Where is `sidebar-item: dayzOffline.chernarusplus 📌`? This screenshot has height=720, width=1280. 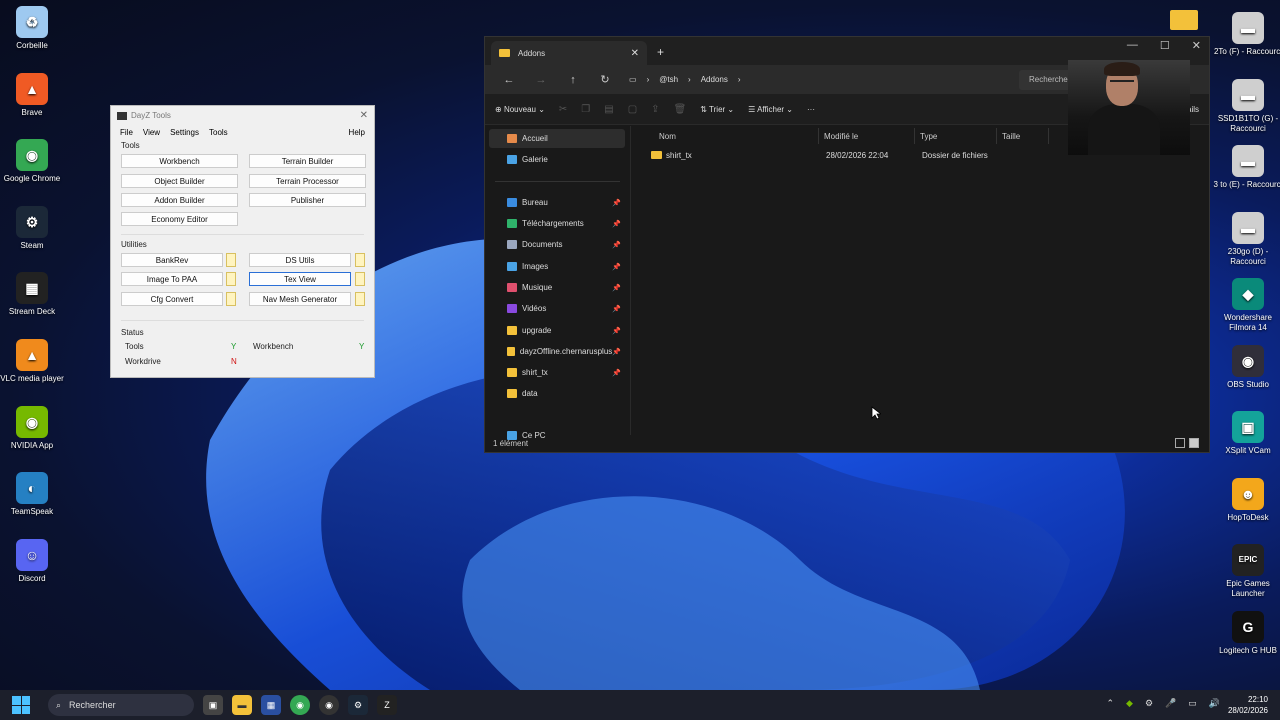
sidebar-item: dayzOffline.chernarusplus 📌 is located at coordinates (557, 351).